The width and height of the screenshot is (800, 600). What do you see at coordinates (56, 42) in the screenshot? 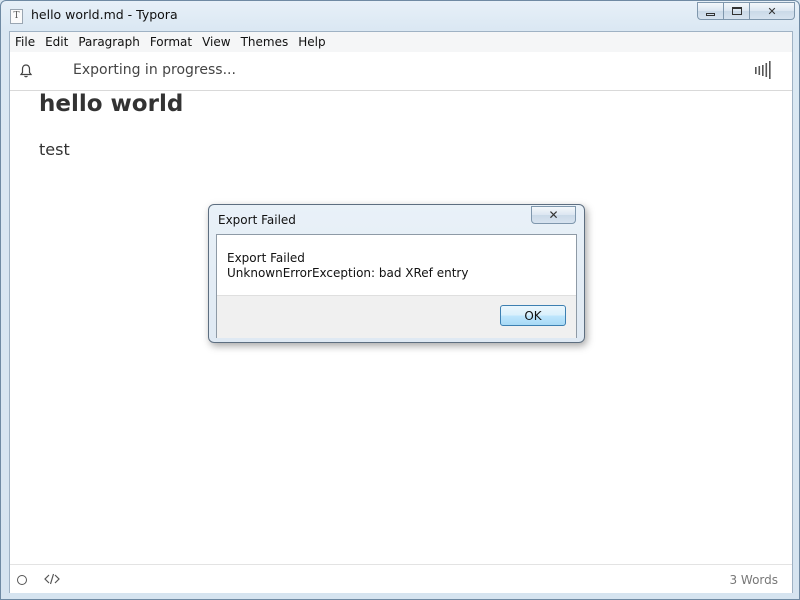
I see `menu-edit: Edit` at bounding box center [56, 42].